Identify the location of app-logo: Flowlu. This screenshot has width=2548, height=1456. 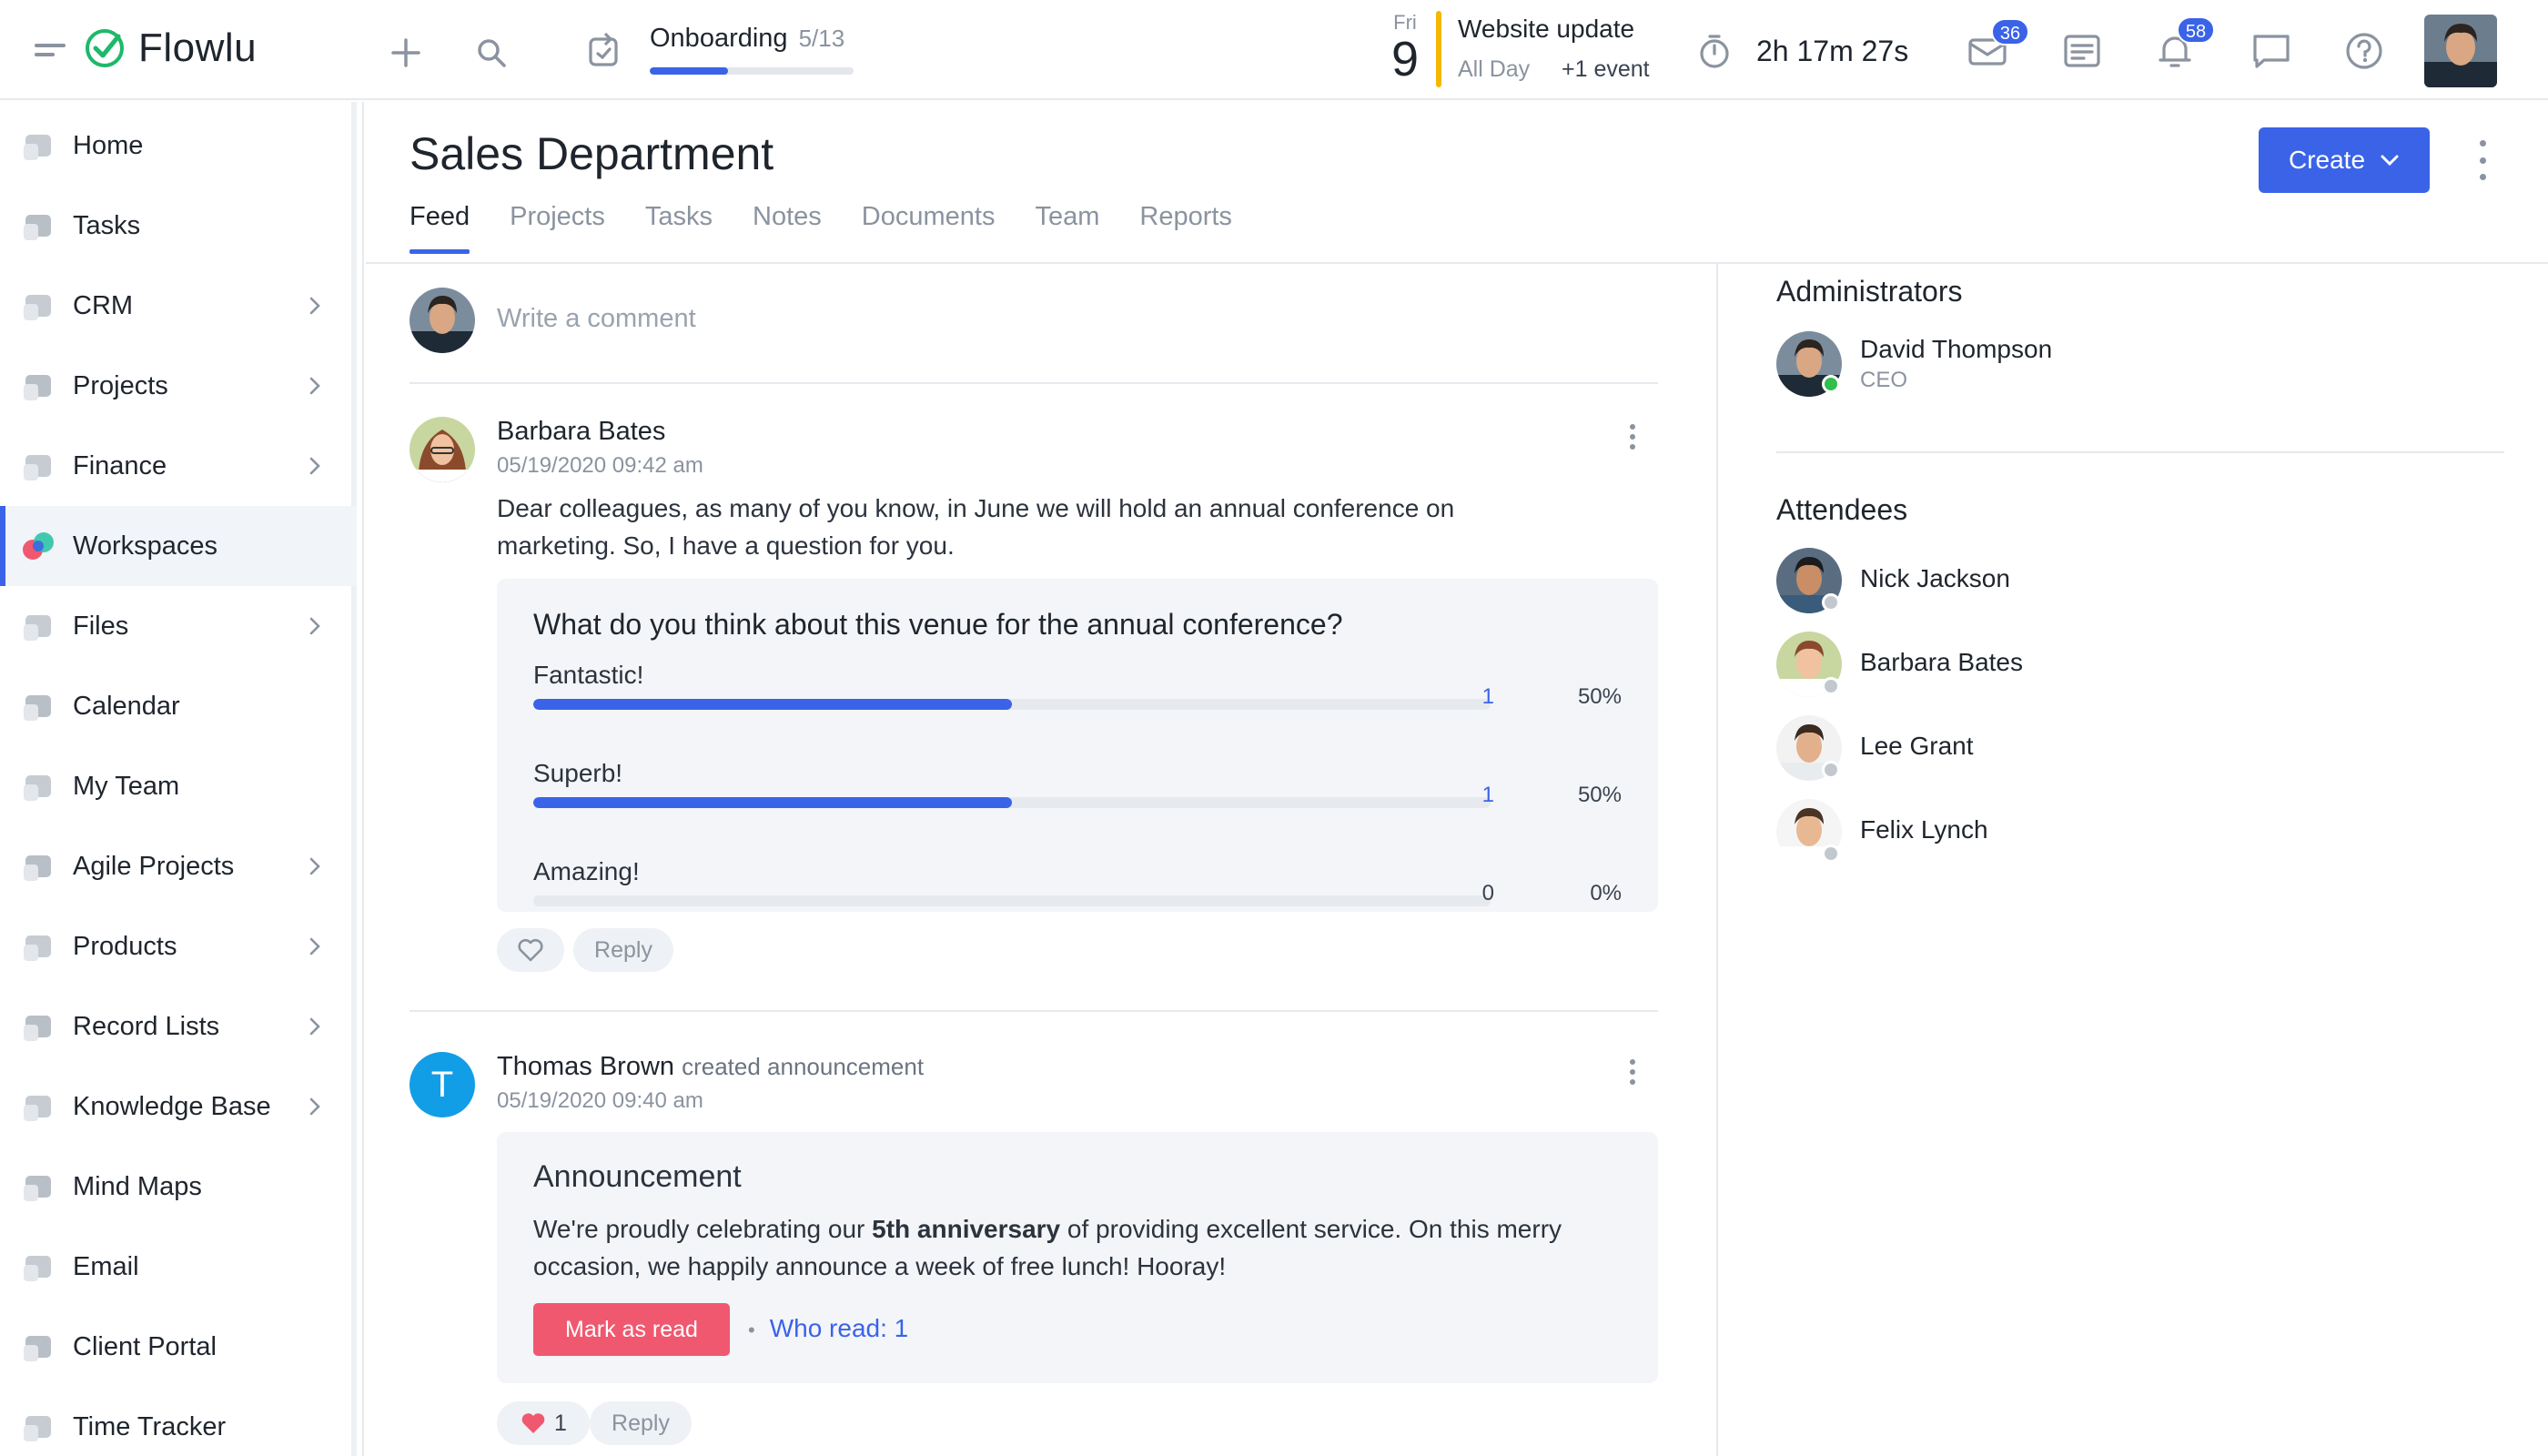
(171, 48).